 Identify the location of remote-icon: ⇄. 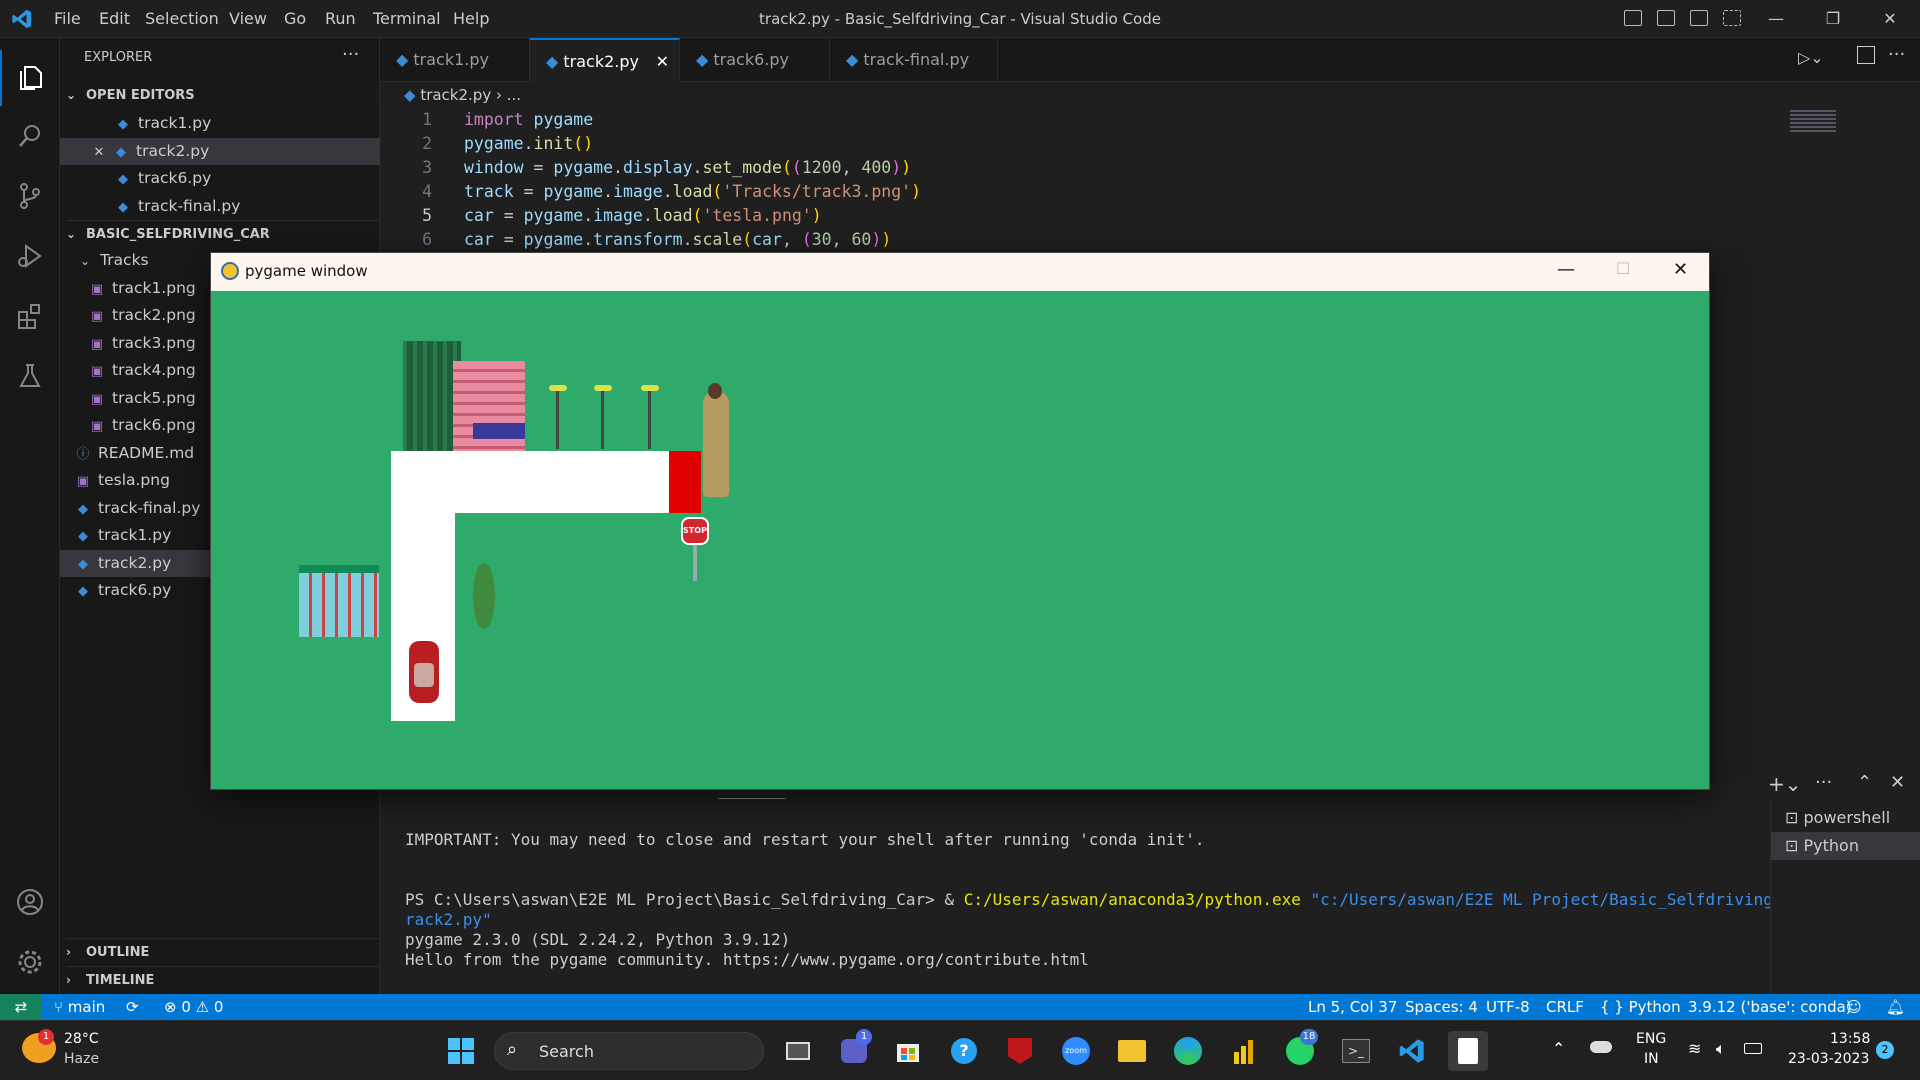
(21, 1007).